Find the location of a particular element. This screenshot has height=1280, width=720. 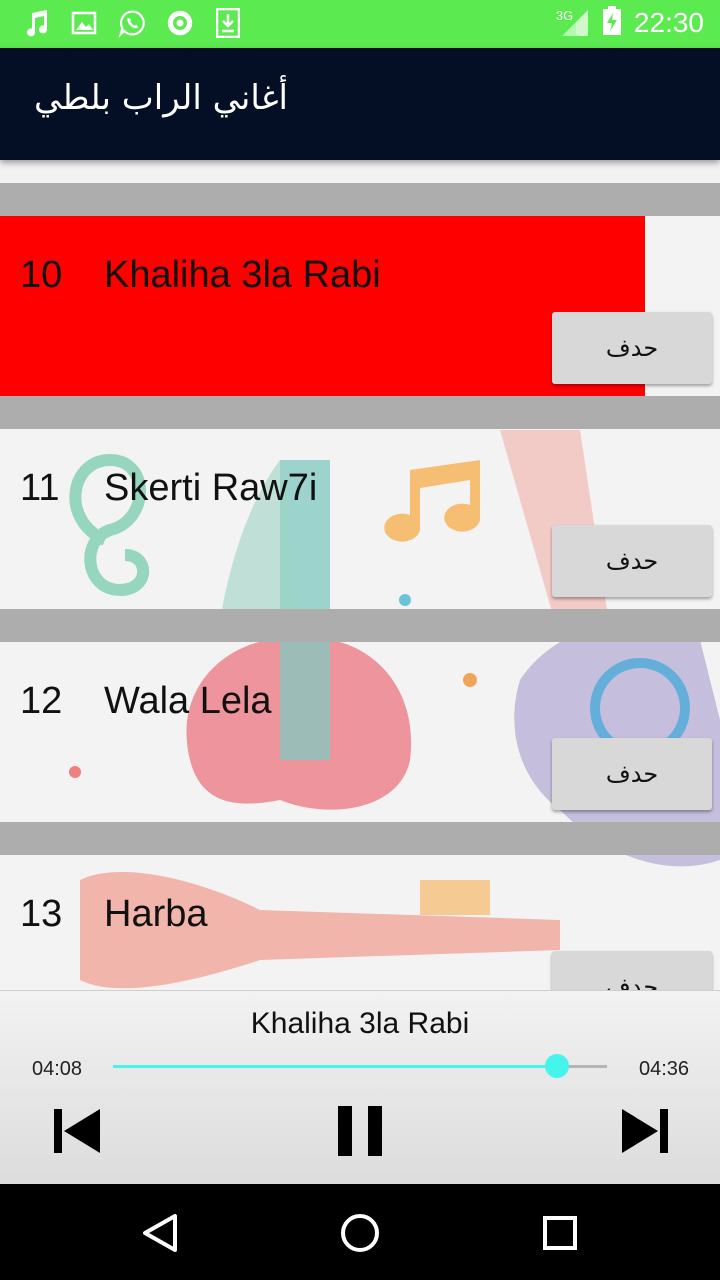

navigation-bar is located at coordinates (360, 1232).